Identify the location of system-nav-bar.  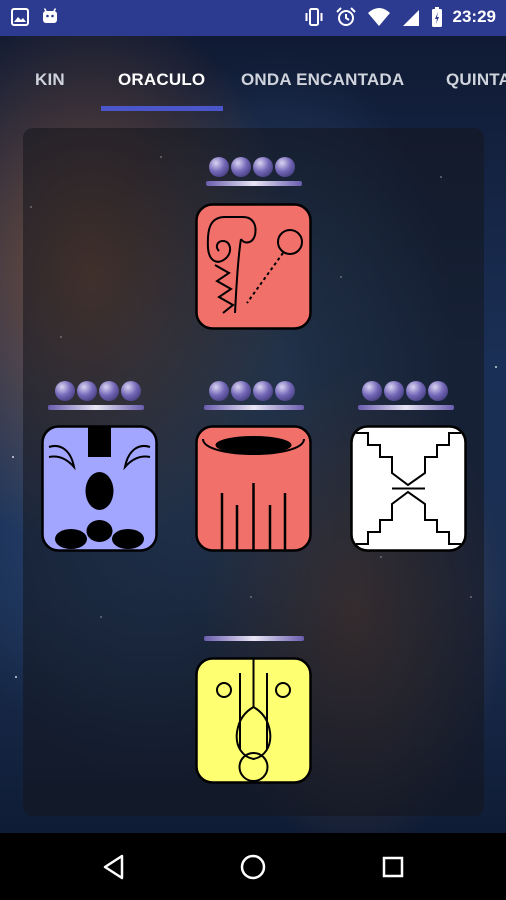
(253, 866).